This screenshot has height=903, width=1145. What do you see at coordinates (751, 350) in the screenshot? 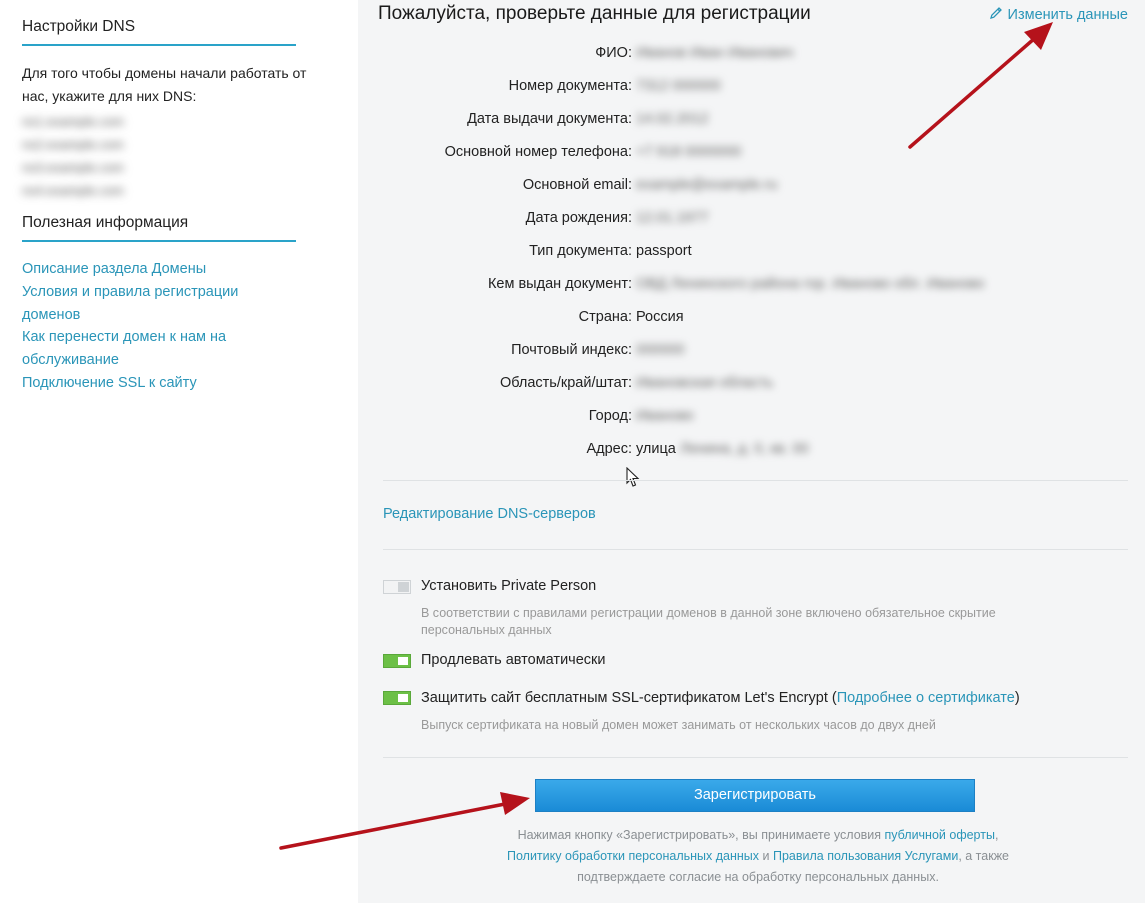
I see `field-row-postal-code: Почтовый индекс: 000000` at bounding box center [751, 350].